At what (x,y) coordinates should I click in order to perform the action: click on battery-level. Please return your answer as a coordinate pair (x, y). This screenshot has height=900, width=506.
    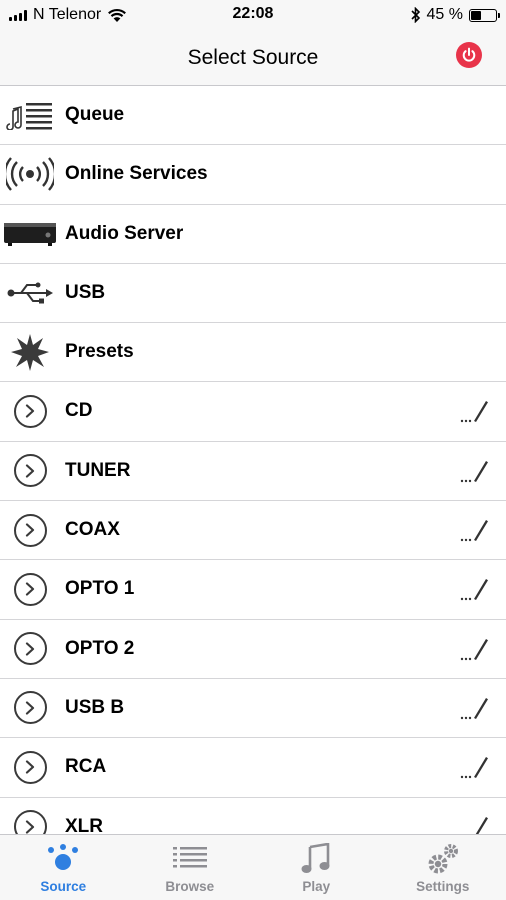
    Looking at the image, I should click on (476, 15).